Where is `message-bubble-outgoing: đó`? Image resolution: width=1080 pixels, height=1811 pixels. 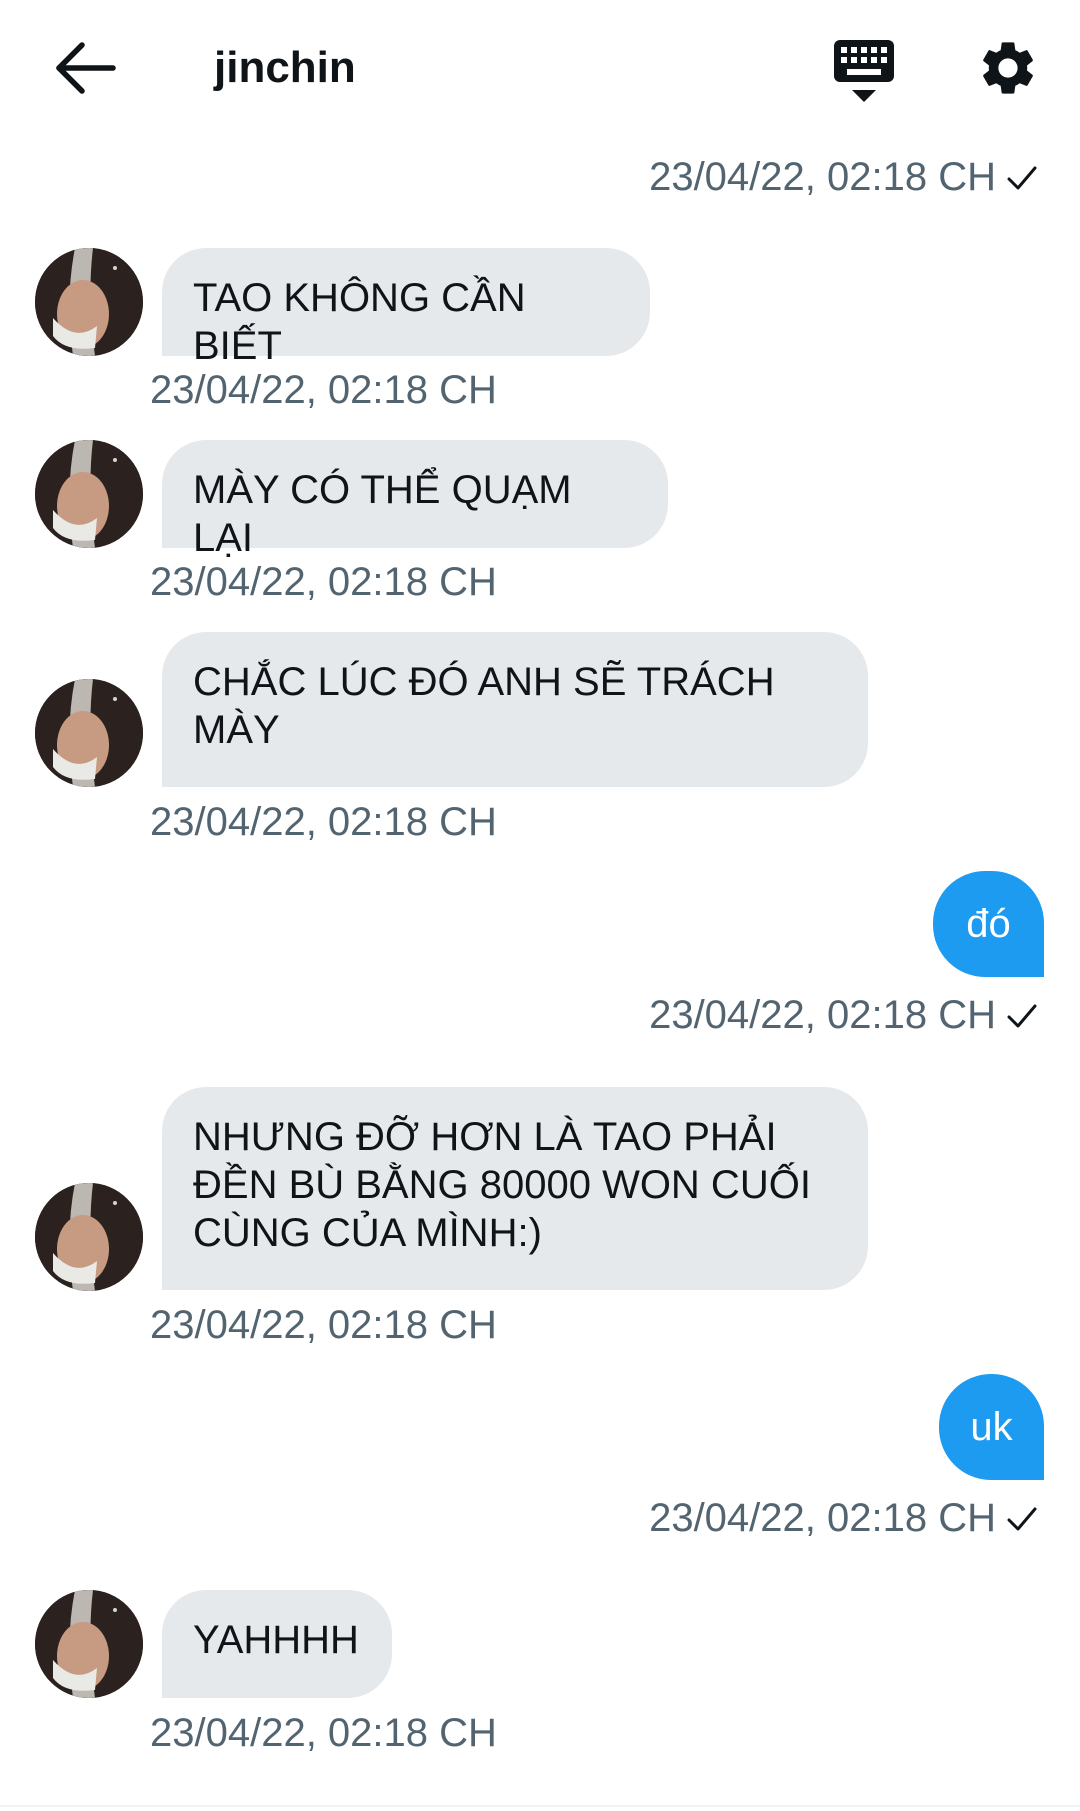
message-bubble-outgoing: đó is located at coordinates (988, 924).